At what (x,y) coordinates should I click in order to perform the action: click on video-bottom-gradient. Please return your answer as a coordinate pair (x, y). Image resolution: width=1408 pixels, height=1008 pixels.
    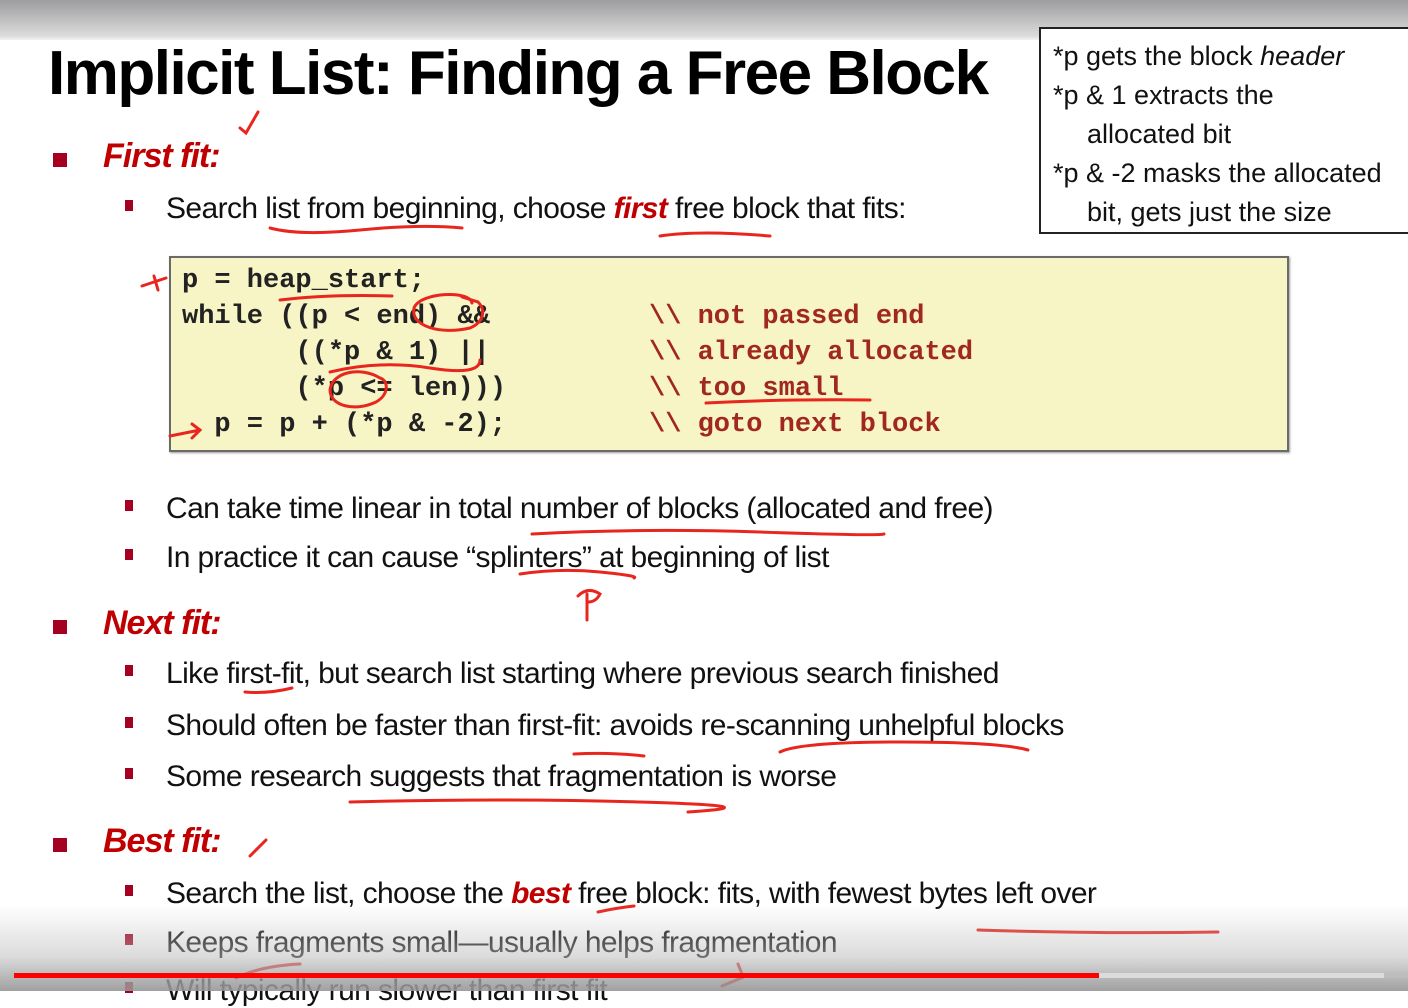
    Looking at the image, I should click on (704, 948).